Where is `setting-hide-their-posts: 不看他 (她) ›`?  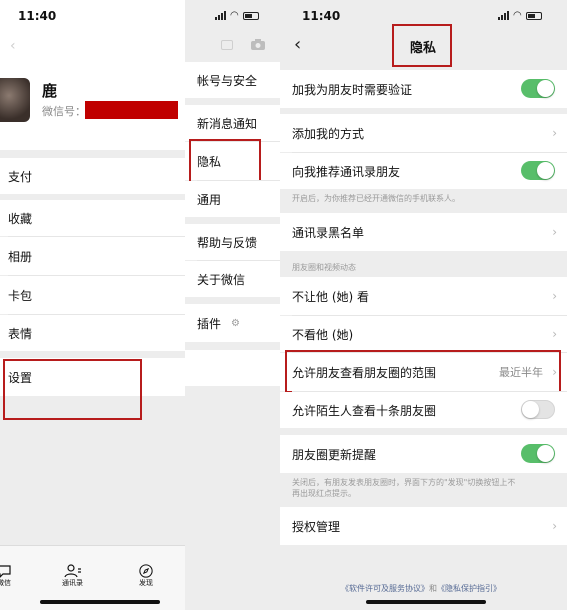 setting-hide-their-posts: 不看他 (她) › is located at coordinates (423, 334).